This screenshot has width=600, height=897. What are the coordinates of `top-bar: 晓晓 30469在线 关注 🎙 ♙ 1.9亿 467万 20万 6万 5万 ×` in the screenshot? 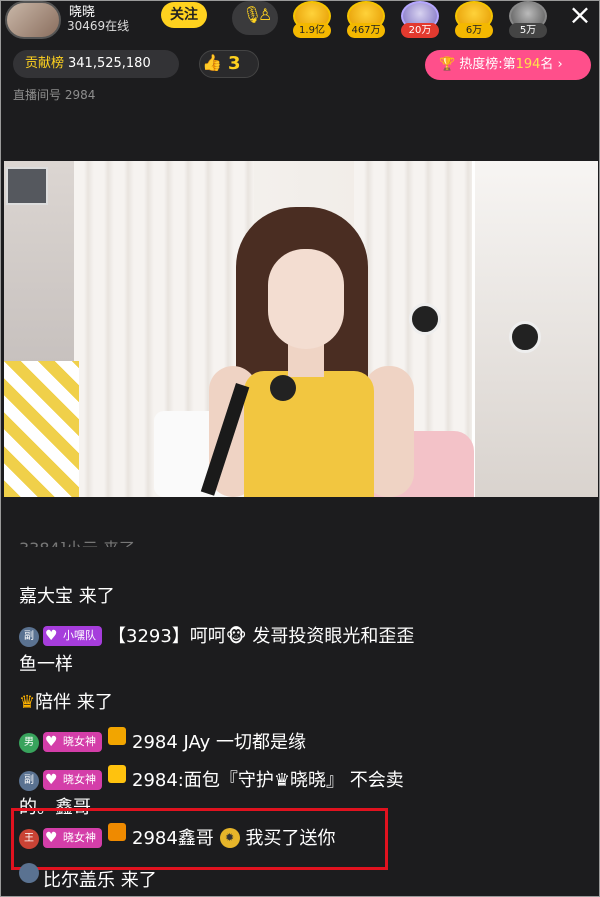 It's located at (300, 21).